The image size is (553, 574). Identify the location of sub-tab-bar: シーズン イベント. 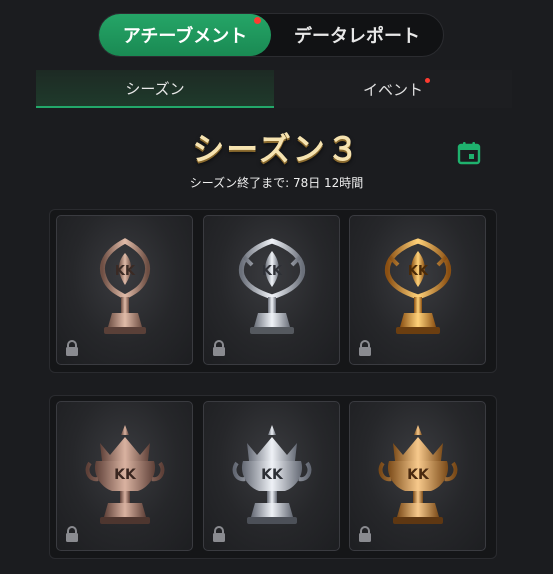
(274, 89).